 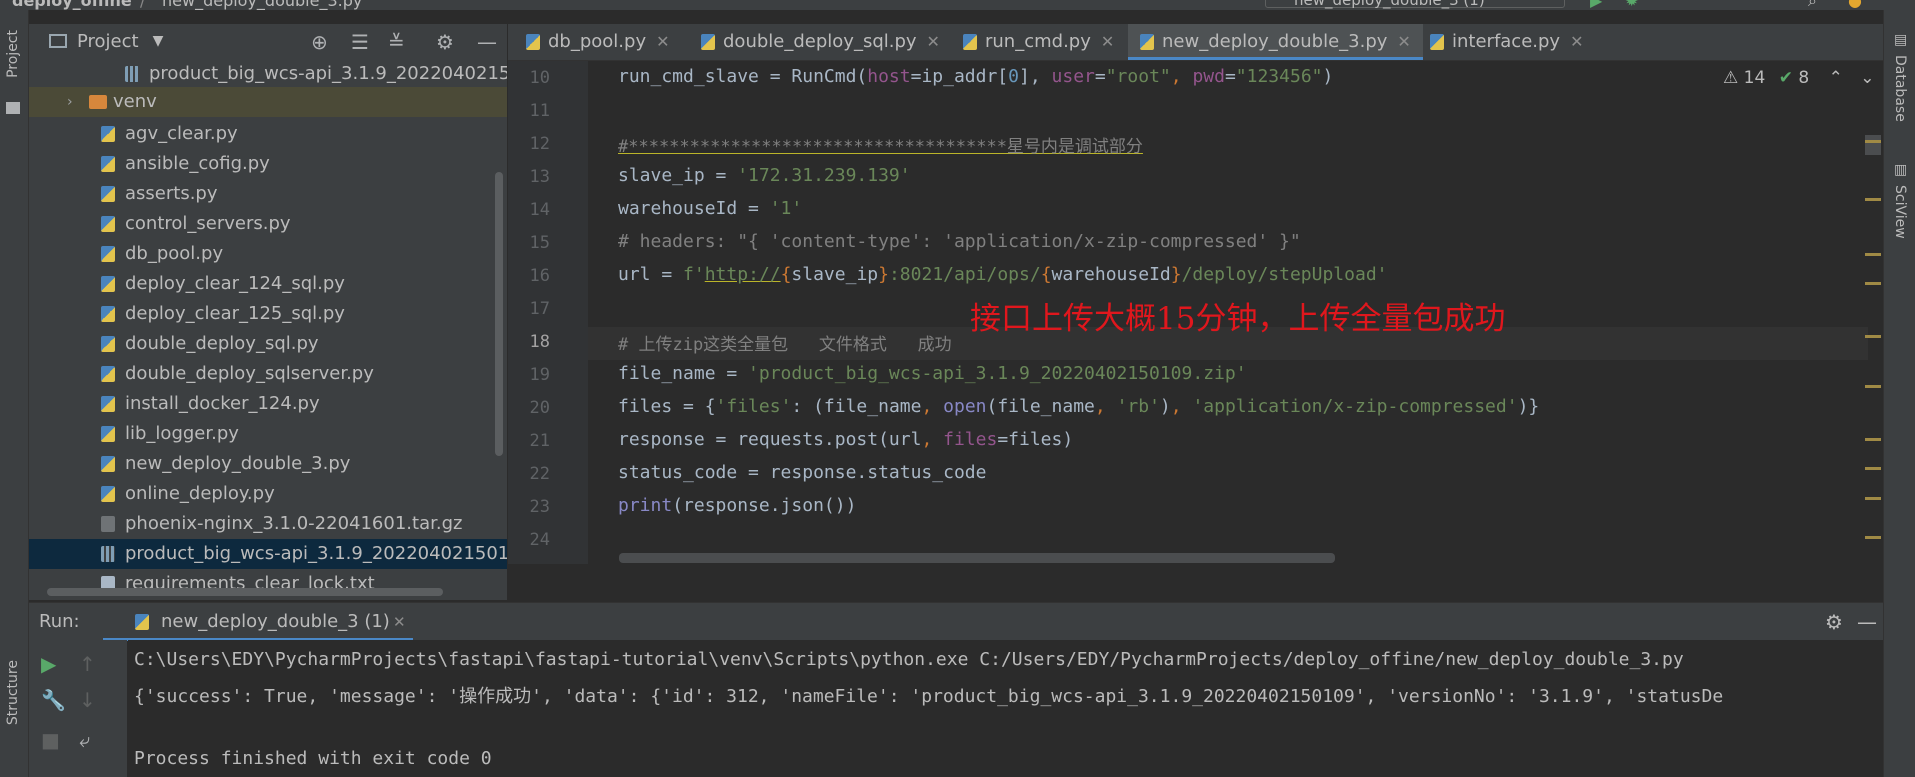 What do you see at coordinates (539, 243) in the screenshot?
I see `line-number: 15` at bounding box center [539, 243].